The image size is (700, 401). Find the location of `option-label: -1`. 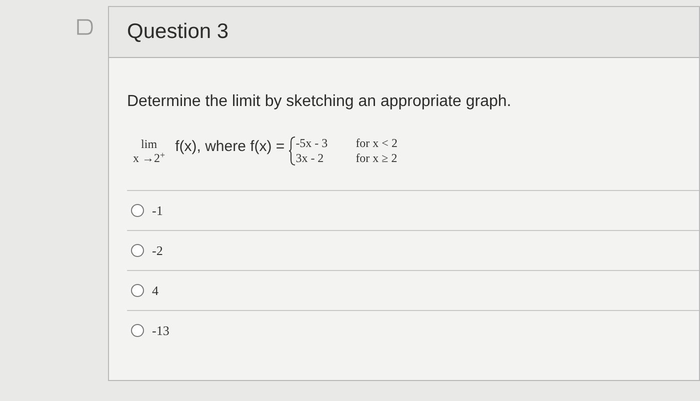

option-label: -1 is located at coordinates (157, 211).